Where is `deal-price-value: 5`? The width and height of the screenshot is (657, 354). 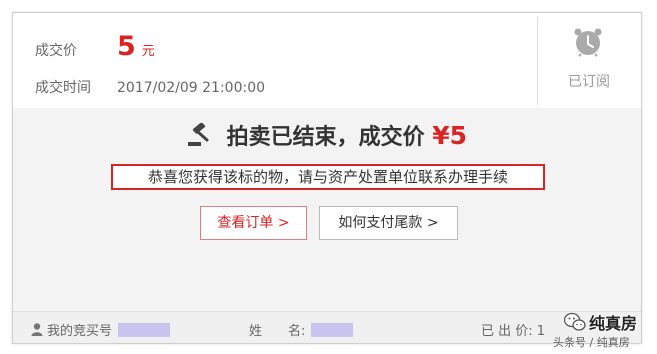 deal-price-value: 5 is located at coordinates (126, 46).